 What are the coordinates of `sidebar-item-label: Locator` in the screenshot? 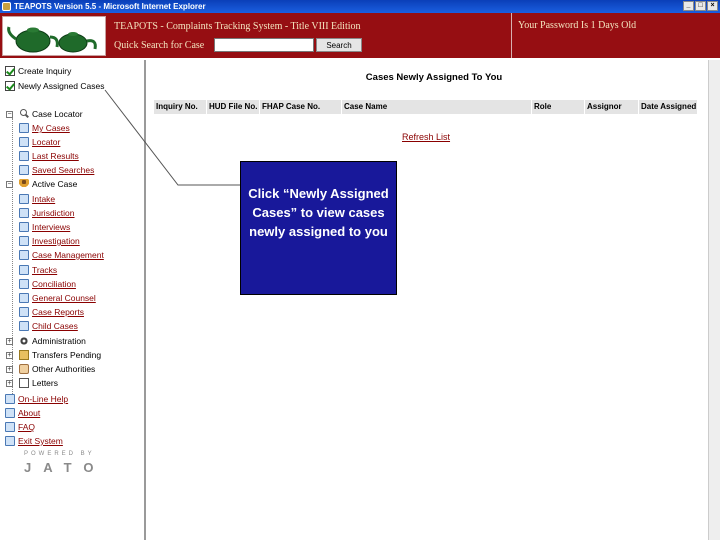 It's located at (46, 142).